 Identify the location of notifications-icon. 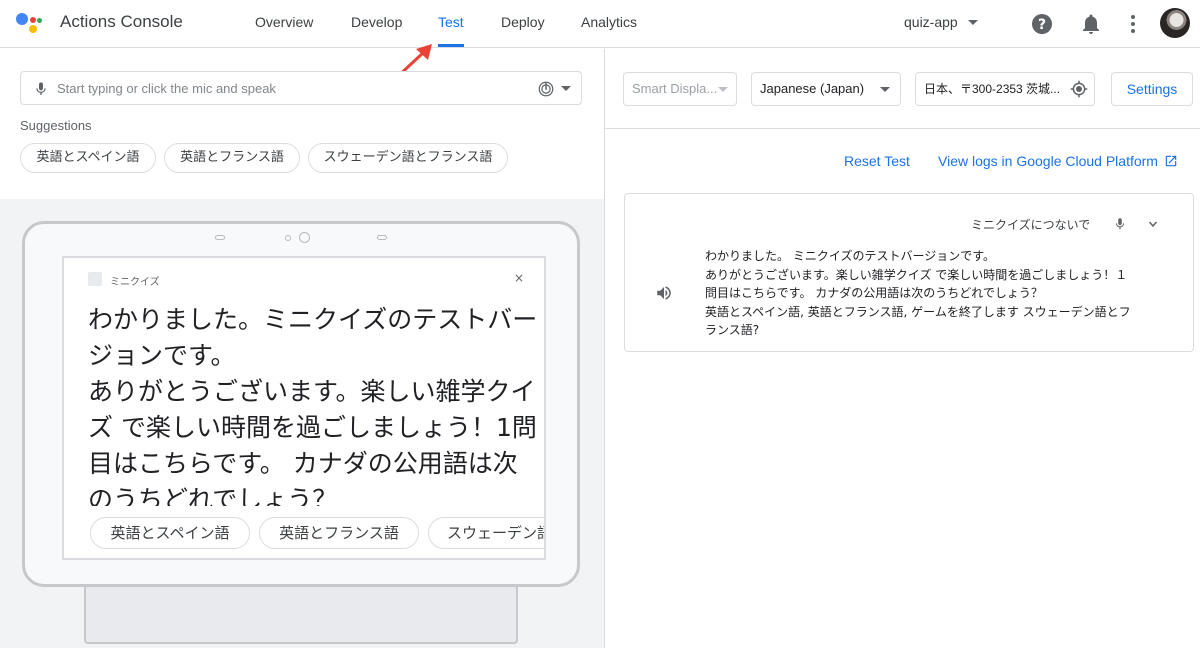
(1091, 24).